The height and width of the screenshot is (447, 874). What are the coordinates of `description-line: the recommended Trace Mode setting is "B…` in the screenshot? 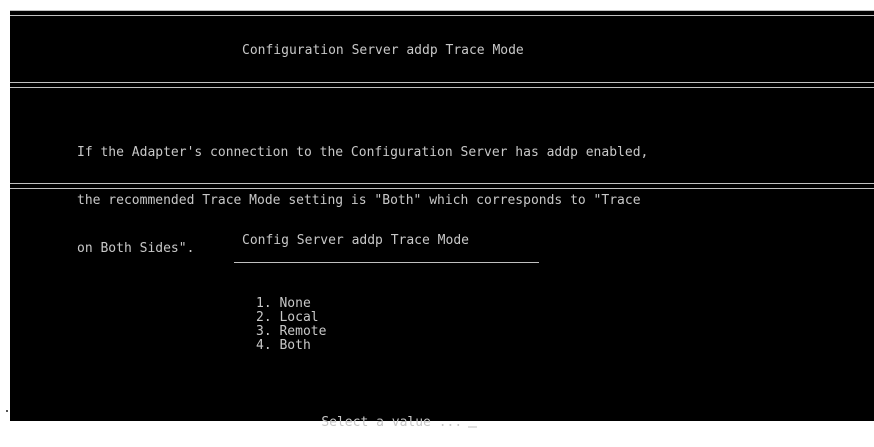 It's located at (359, 200).